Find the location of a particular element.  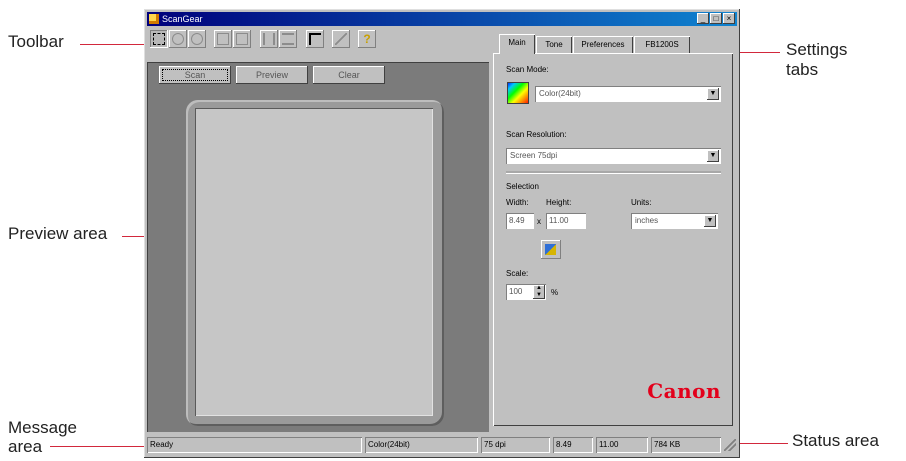

flip-horizontal-icon is located at coordinates (269, 39).